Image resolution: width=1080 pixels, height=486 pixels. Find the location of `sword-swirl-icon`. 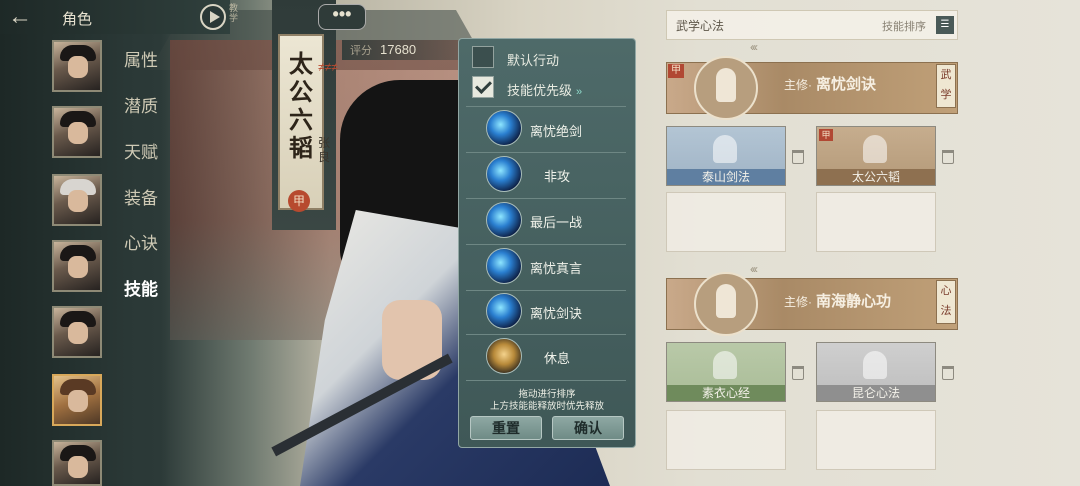

sword-swirl-icon is located at coordinates (504, 128).